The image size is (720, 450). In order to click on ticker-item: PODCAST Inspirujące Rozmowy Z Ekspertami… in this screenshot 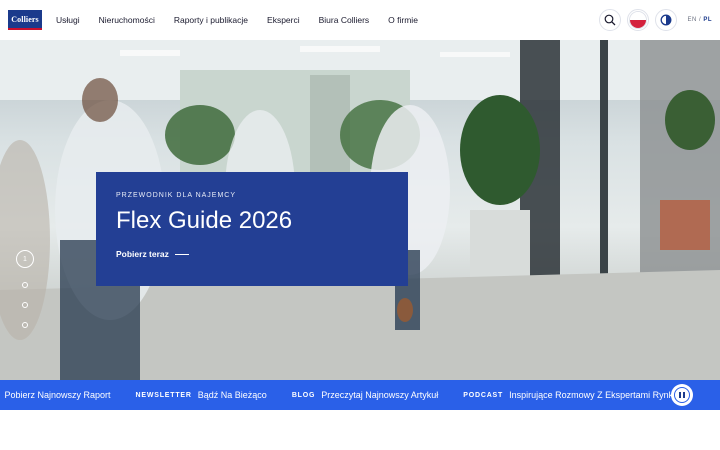, I will do `click(570, 395)`.